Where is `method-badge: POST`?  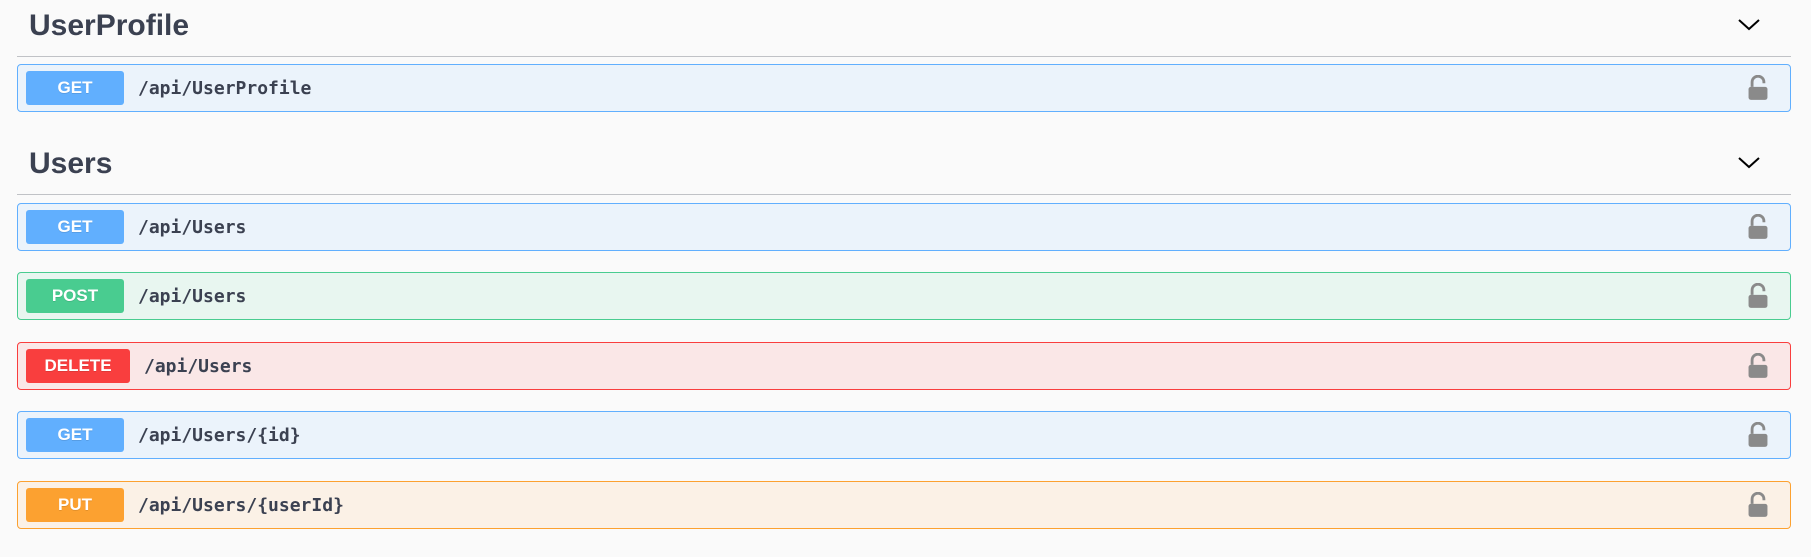 method-badge: POST is located at coordinates (75, 296).